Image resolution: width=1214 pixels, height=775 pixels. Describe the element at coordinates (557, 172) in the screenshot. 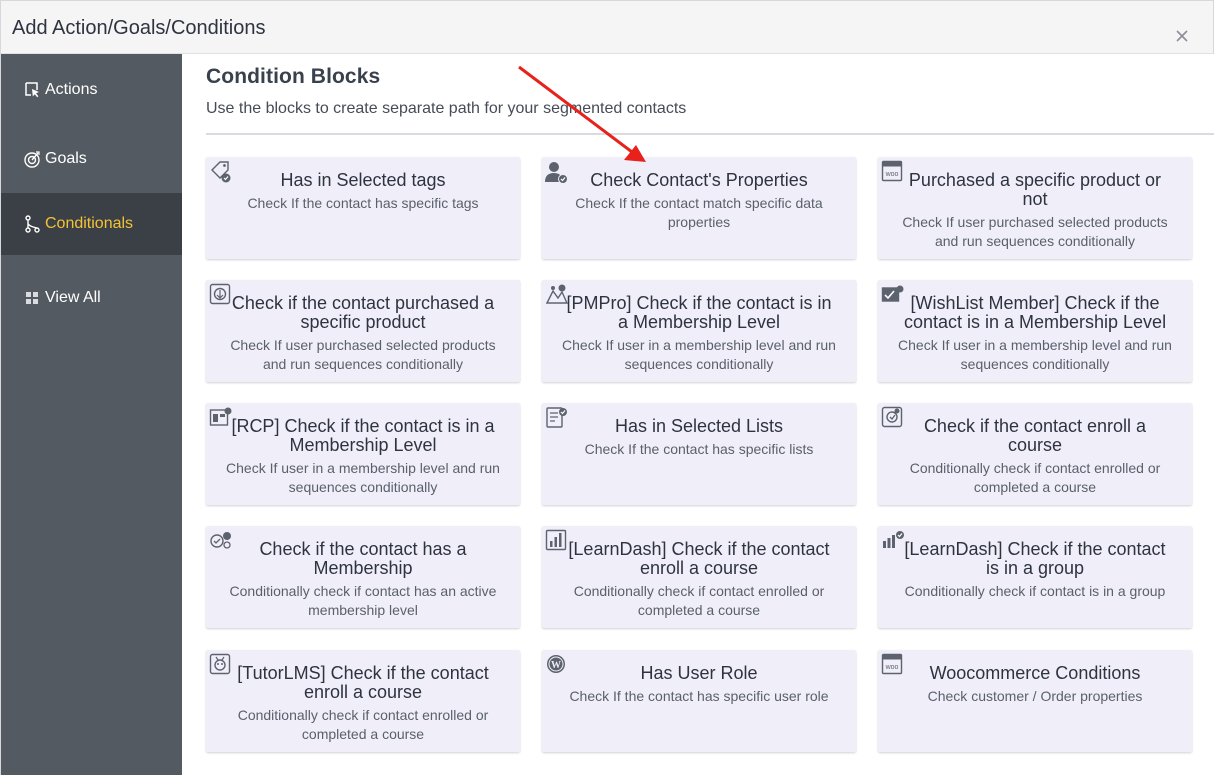

I see `user-icon` at that location.